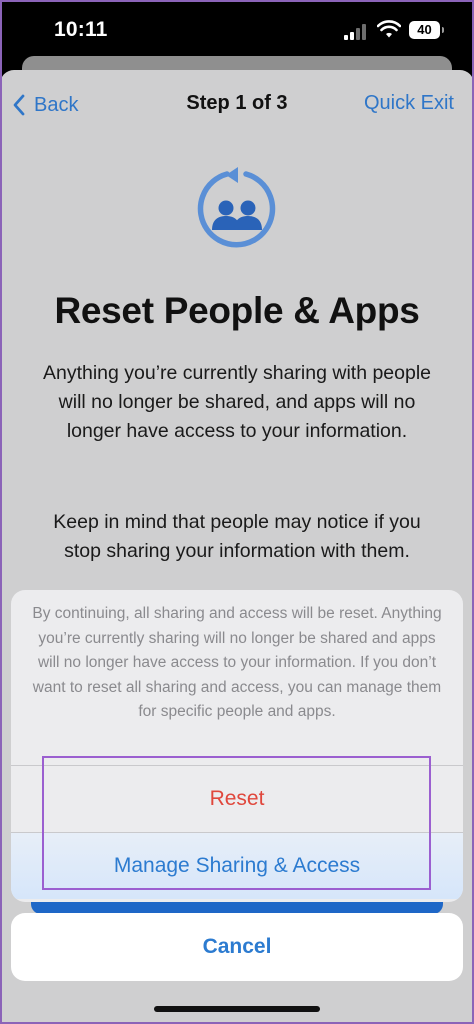 The image size is (474, 1024). I want to click on manage-sharing-button: Manage Sharing & Access, so click(237, 866).